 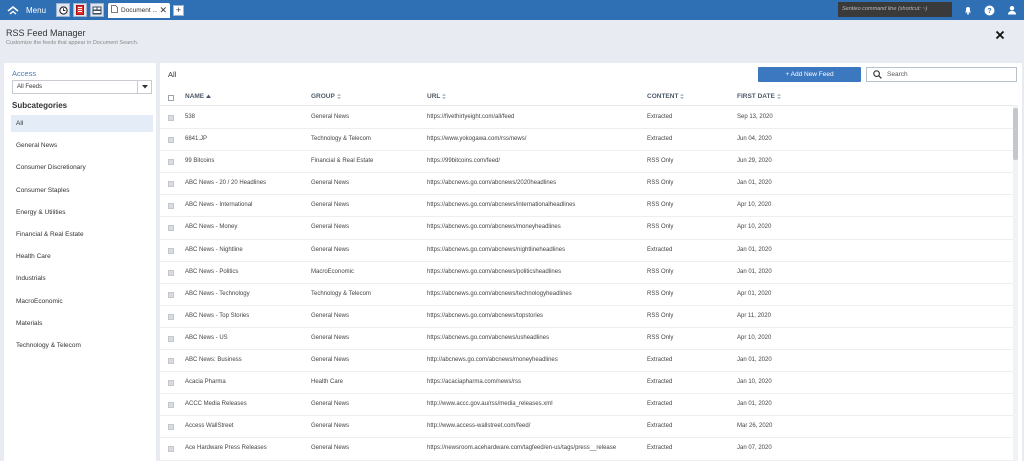 What do you see at coordinates (1012, 10) in the screenshot?
I see `user-icon` at bounding box center [1012, 10].